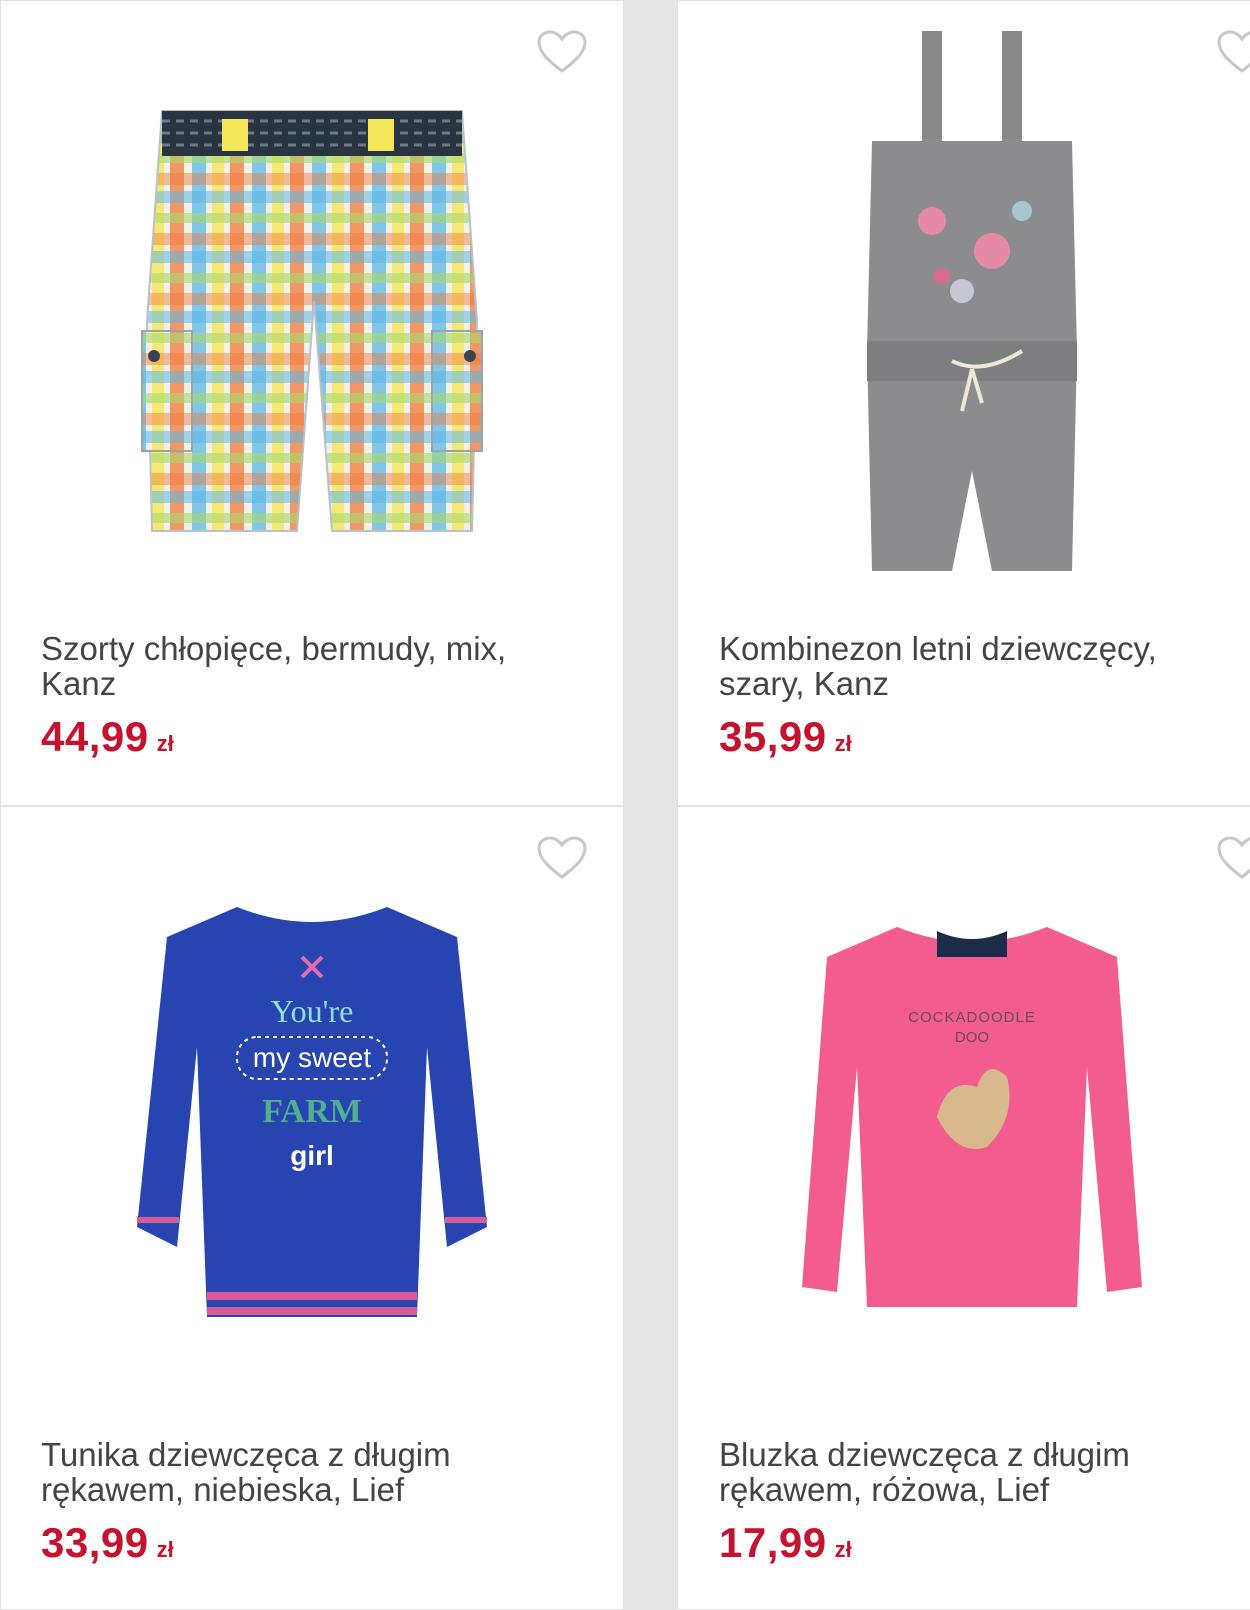  I want to click on price-amount: 33,99, so click(95, 1542).